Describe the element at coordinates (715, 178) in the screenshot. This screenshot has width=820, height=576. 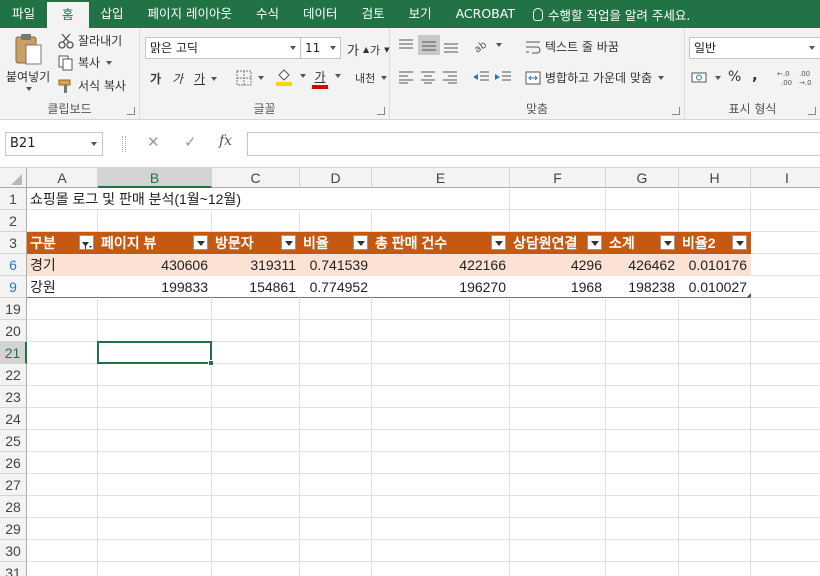
I see `column-header-h: H` at that location.